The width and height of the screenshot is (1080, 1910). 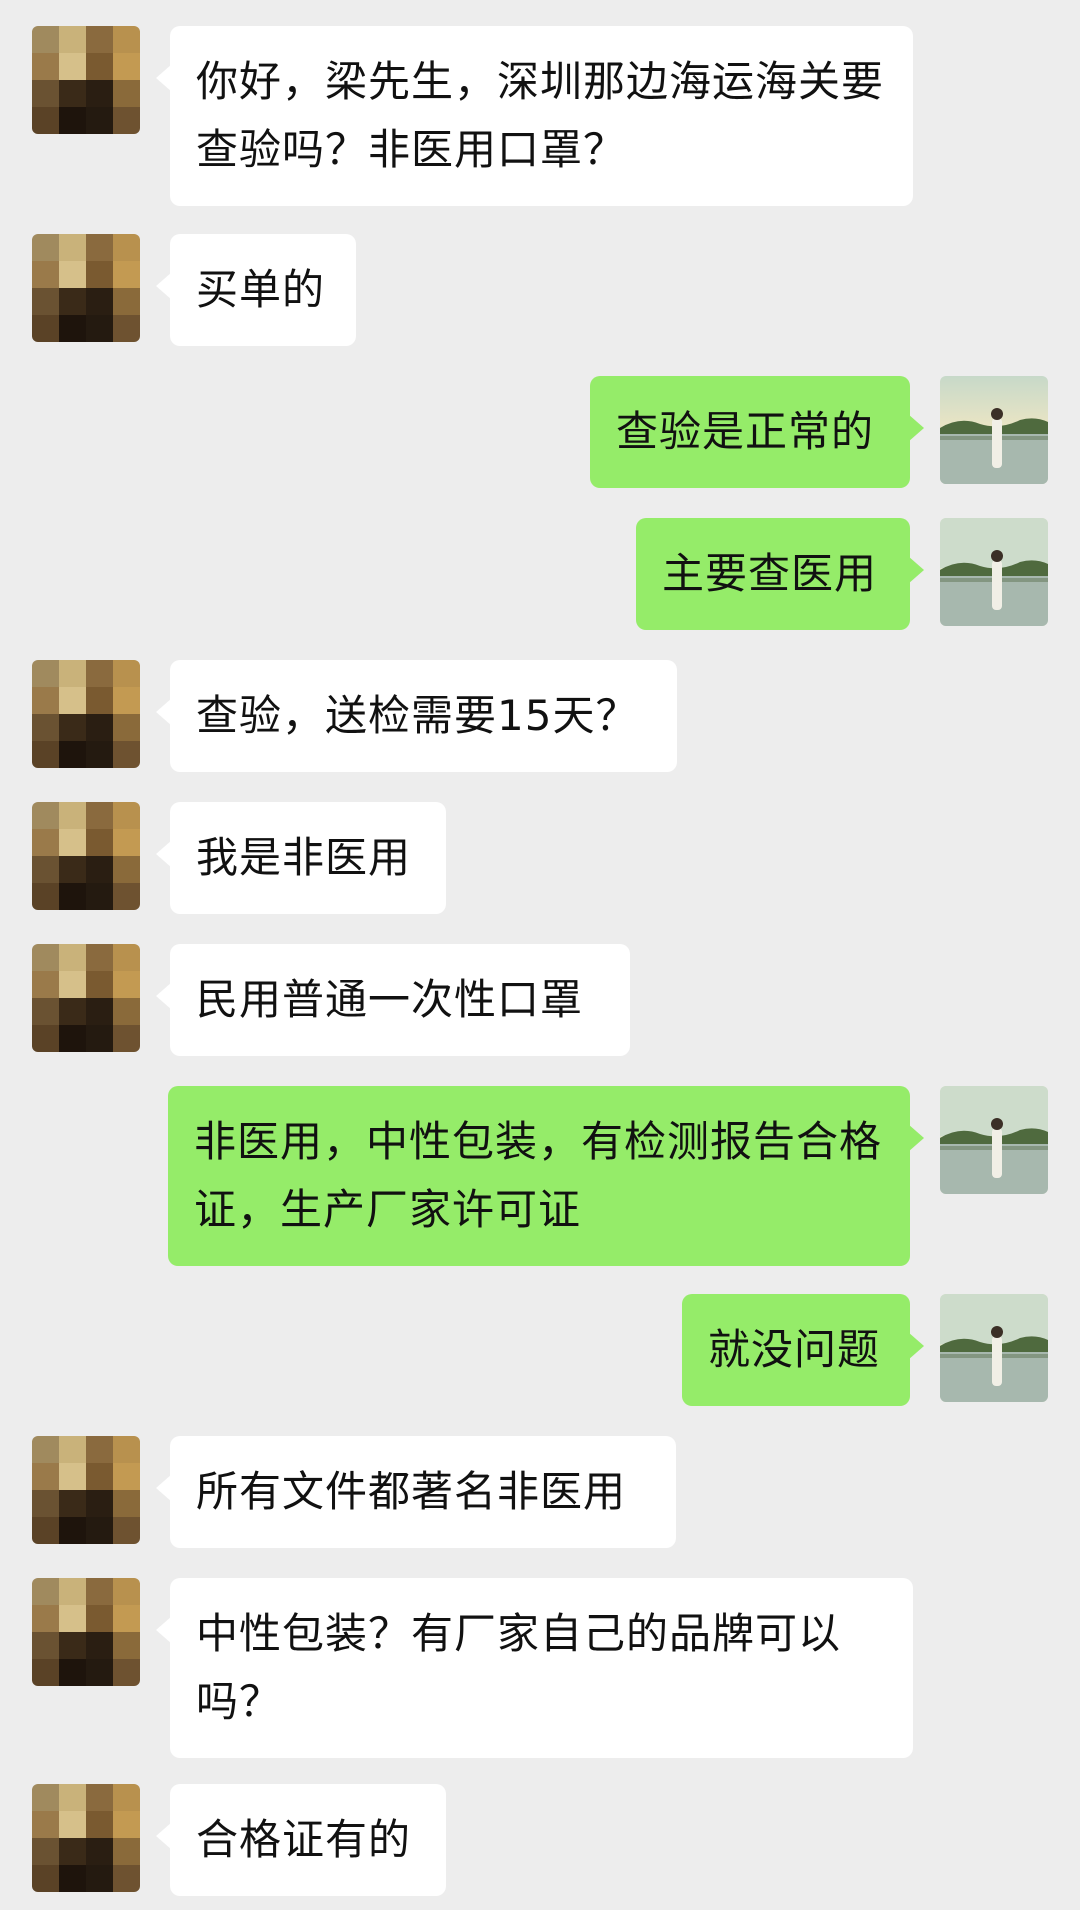 What do you see at coordinates (256, 290) in the screenshot?
I see `message-bubble-incoming: 买单的` at bounding box center [256, 290].